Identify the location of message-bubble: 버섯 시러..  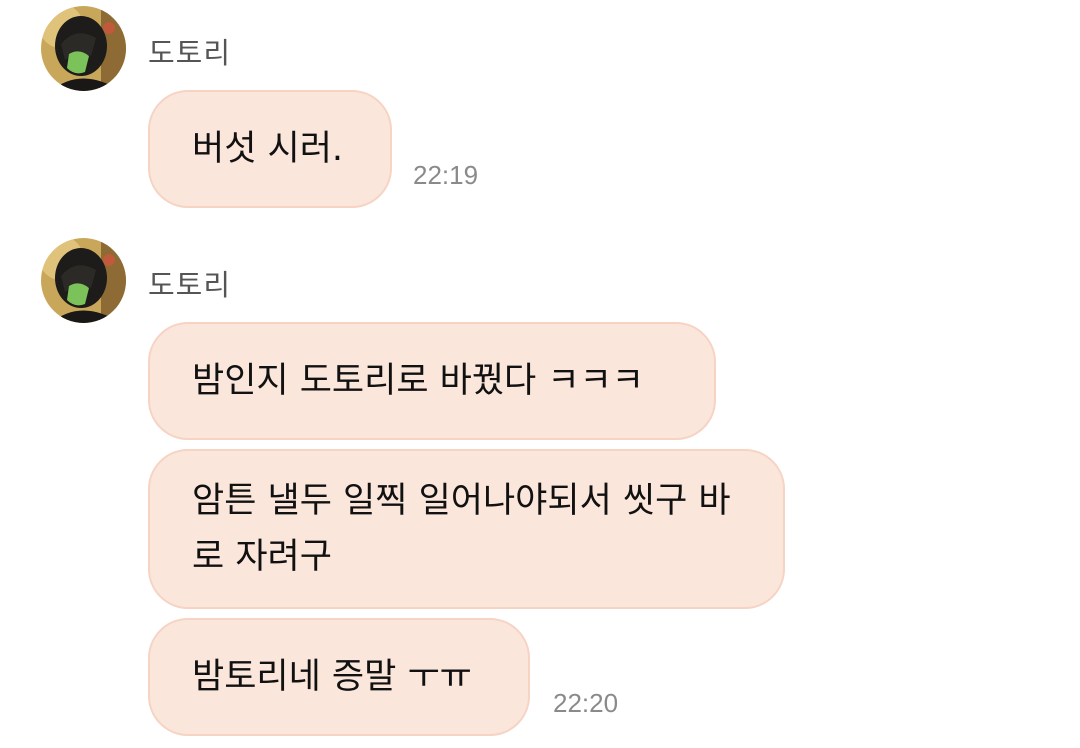
(270, 149).